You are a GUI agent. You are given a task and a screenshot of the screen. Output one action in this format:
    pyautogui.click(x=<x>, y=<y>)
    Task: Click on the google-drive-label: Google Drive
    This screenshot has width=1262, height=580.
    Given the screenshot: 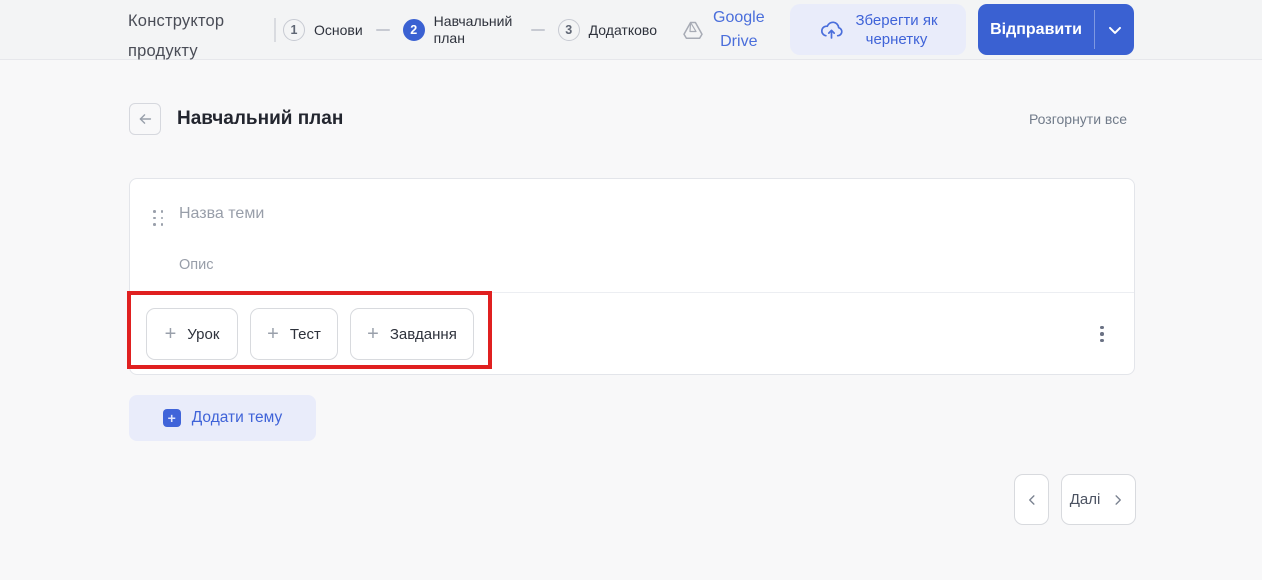 What is the action you would take?
    pyautogui.click(x=739, y=29)
    